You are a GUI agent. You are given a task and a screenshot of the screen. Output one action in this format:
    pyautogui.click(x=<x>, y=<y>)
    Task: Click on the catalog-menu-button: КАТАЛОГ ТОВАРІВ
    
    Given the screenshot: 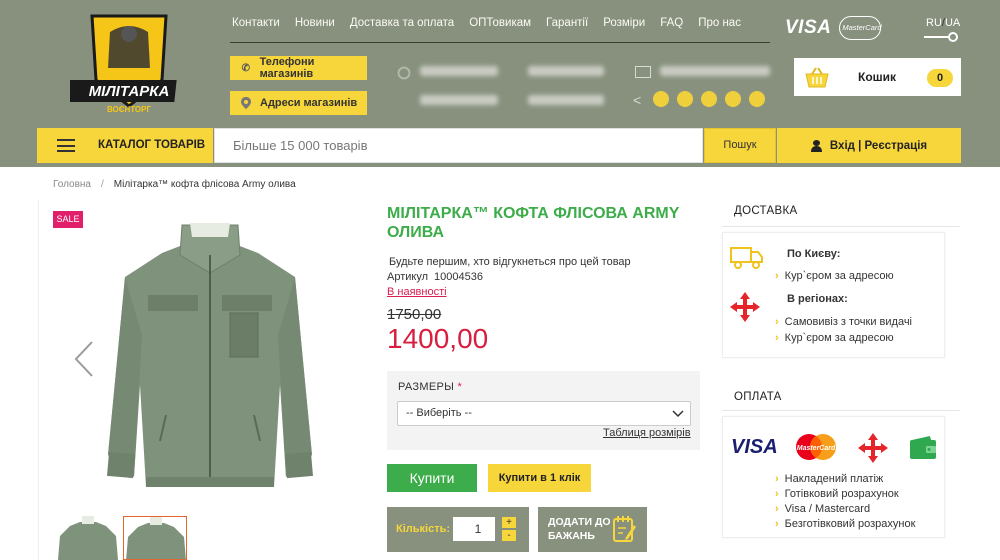 What is the action you would take?
    pyautogui.click(x=125, y=145)
    